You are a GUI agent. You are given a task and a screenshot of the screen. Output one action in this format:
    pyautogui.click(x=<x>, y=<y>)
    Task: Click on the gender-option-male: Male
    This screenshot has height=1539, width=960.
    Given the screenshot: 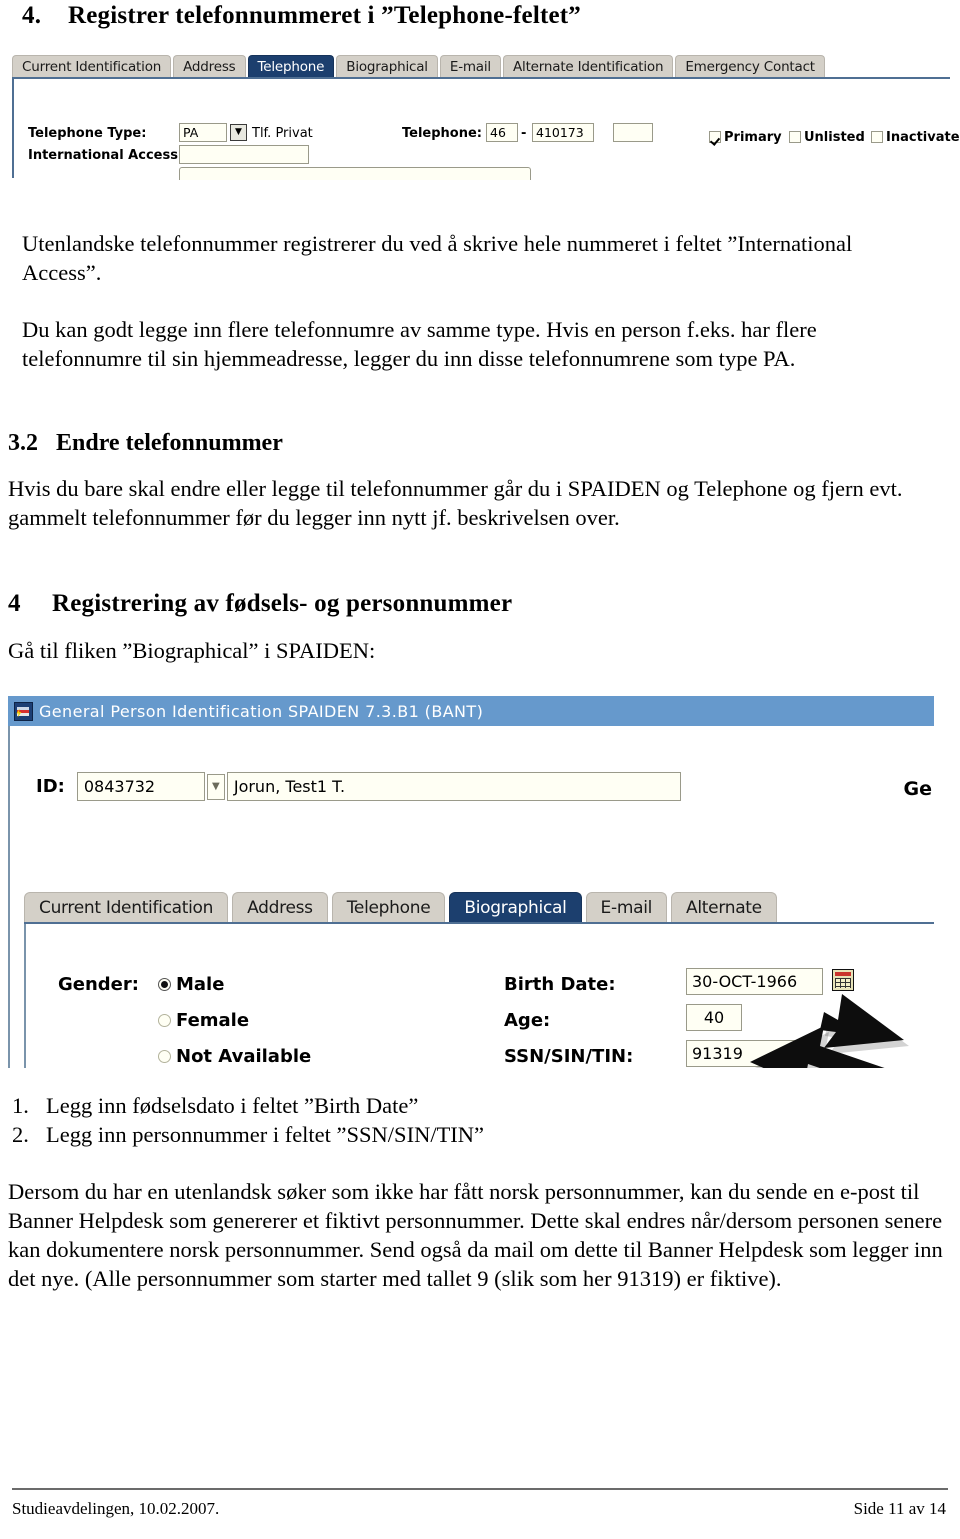 What is the action you would take?
    pyautogui.click(x=191, y=984)
    